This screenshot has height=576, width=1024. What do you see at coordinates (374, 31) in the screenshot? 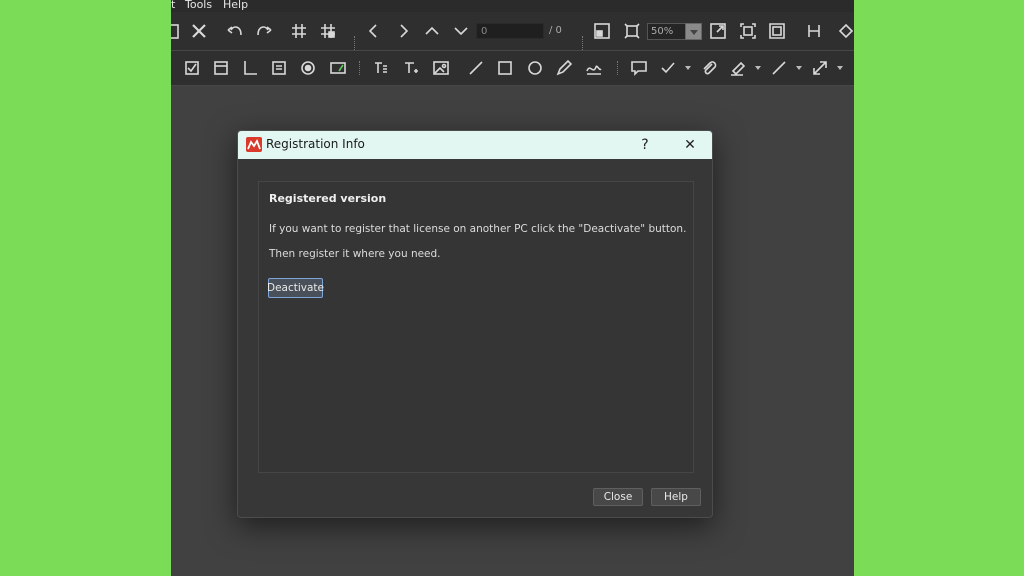
I see `previous-page-icon` at bounding box center [374, 31].